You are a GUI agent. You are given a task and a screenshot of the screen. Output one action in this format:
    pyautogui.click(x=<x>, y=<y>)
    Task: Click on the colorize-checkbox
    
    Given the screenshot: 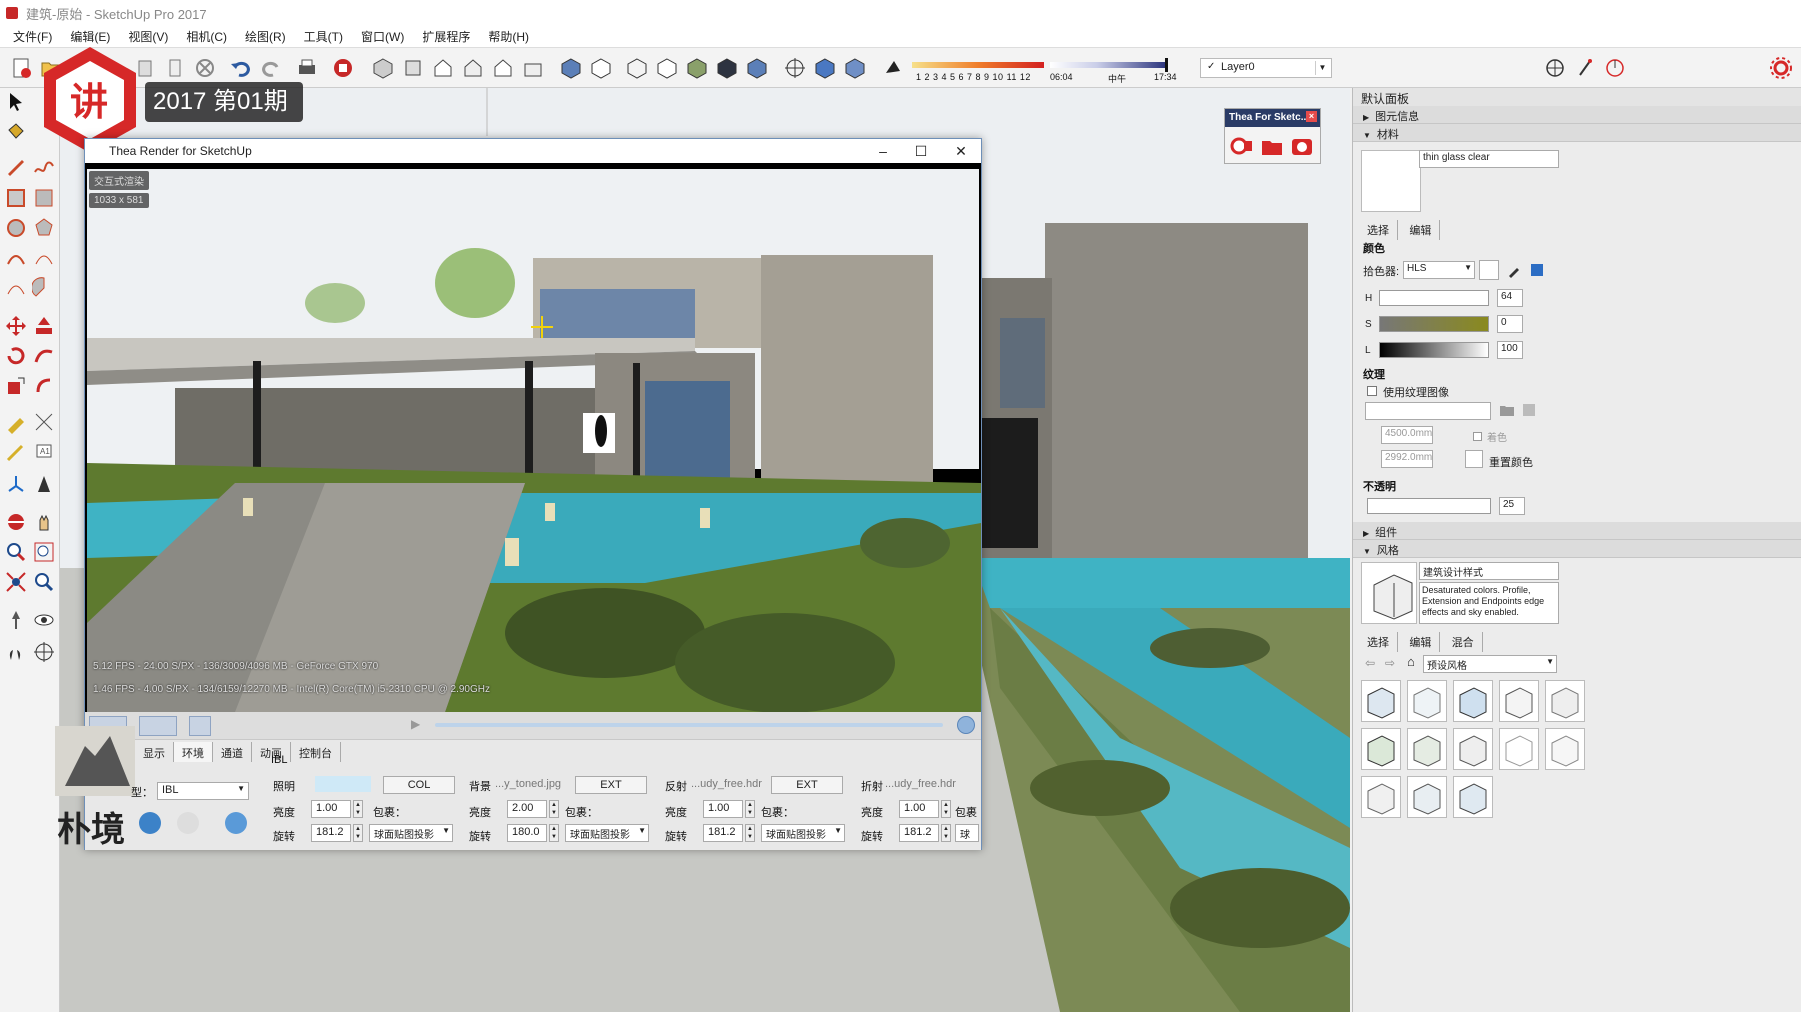 What is the action you would take?
    pyautogui.click(x=1477, y=436)
    